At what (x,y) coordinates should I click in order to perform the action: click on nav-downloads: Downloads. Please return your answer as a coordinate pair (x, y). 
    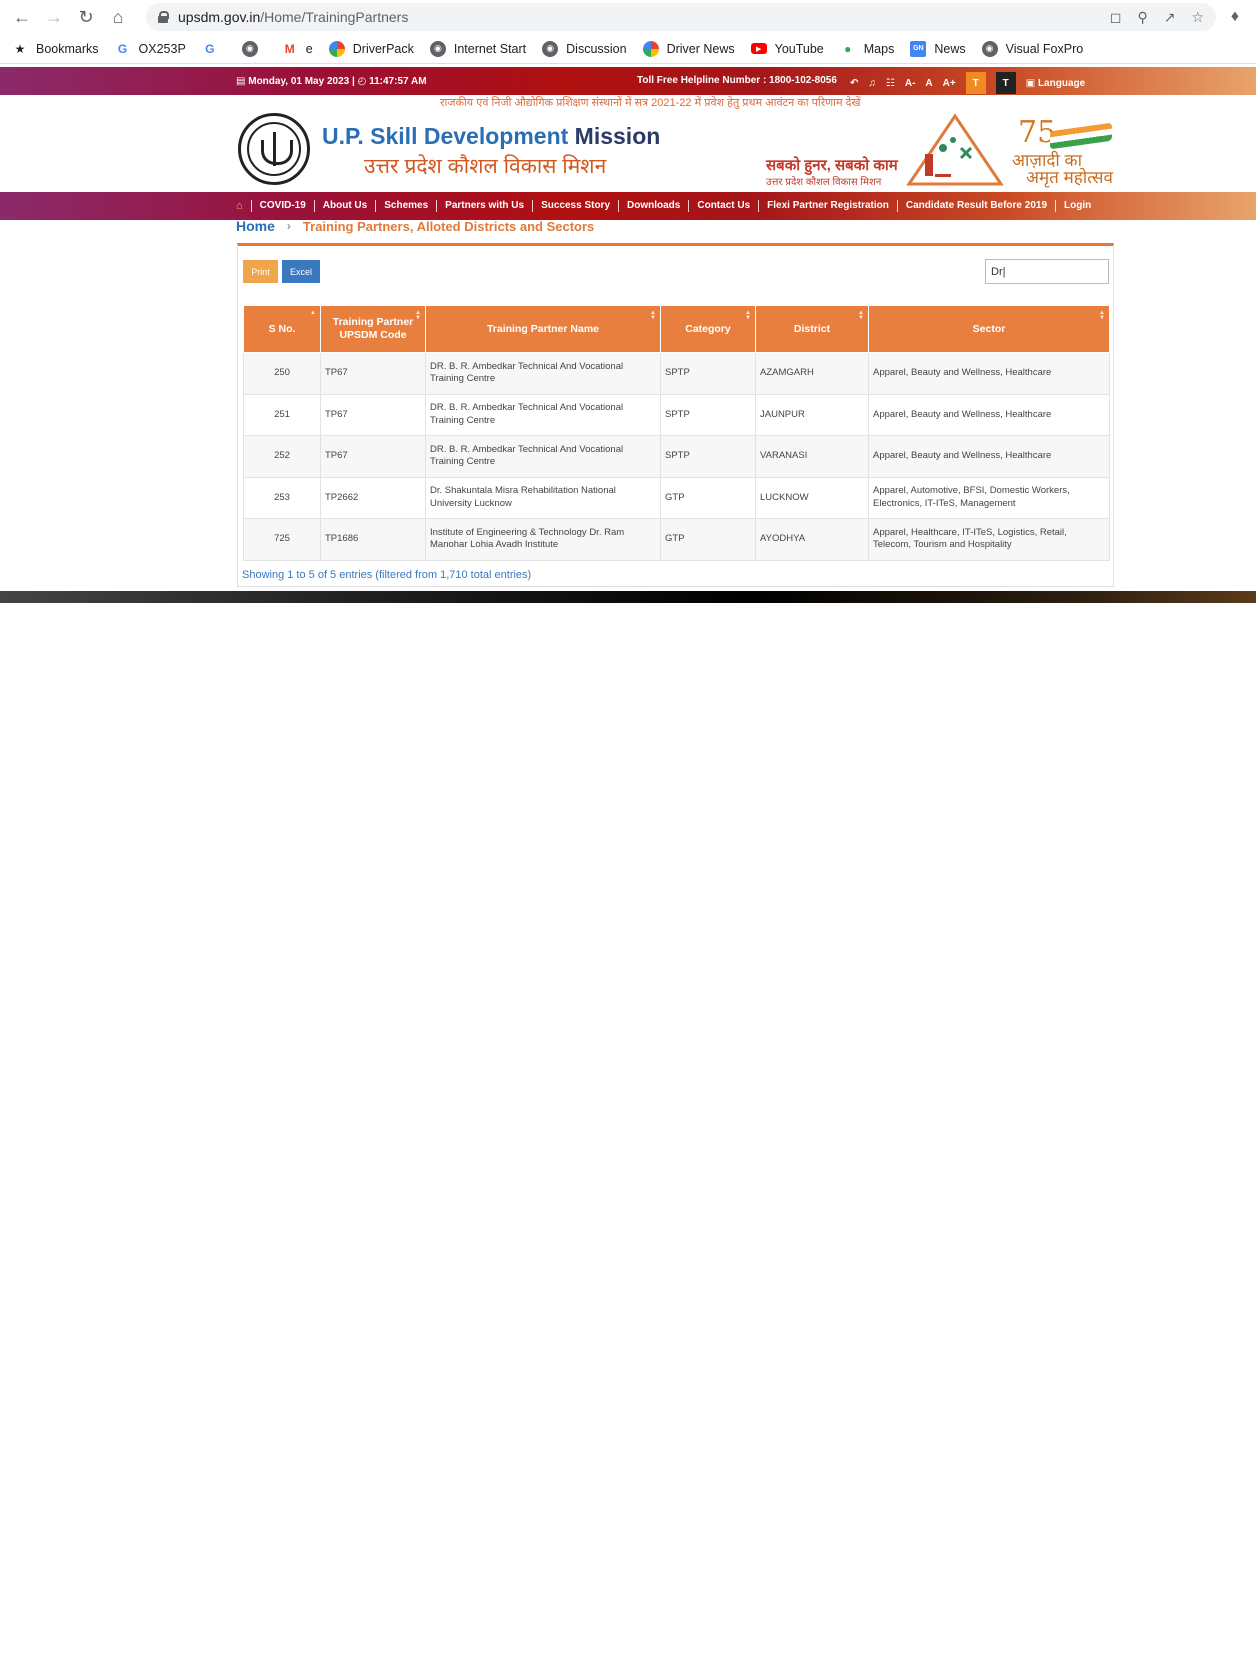
    Looking at the image, I should click on (653, 206).